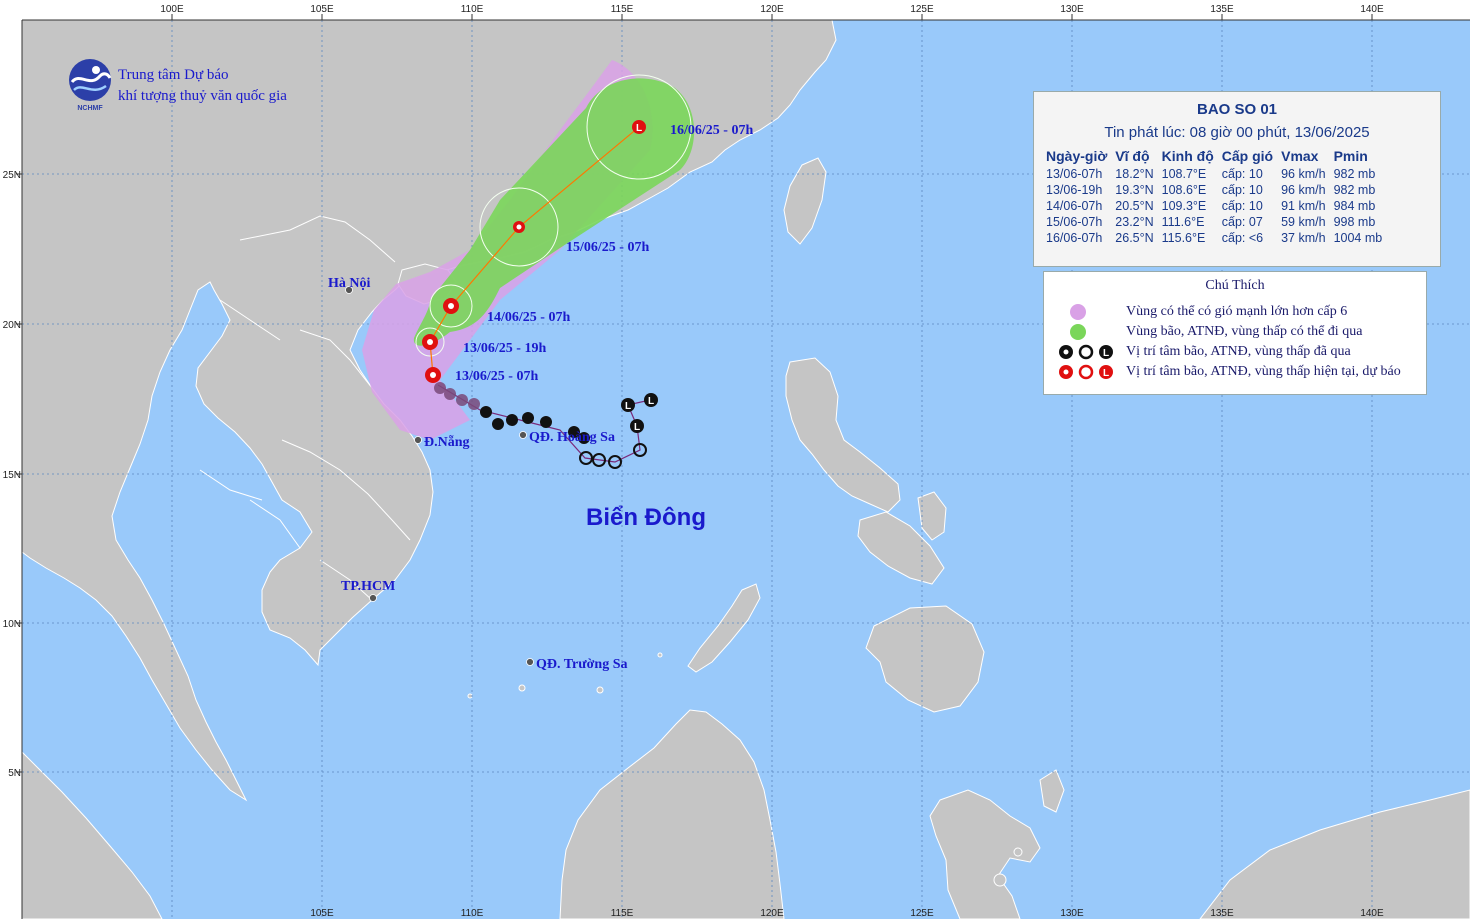  I want to click on table-cell: cấp: <6, so click(1242, 238).